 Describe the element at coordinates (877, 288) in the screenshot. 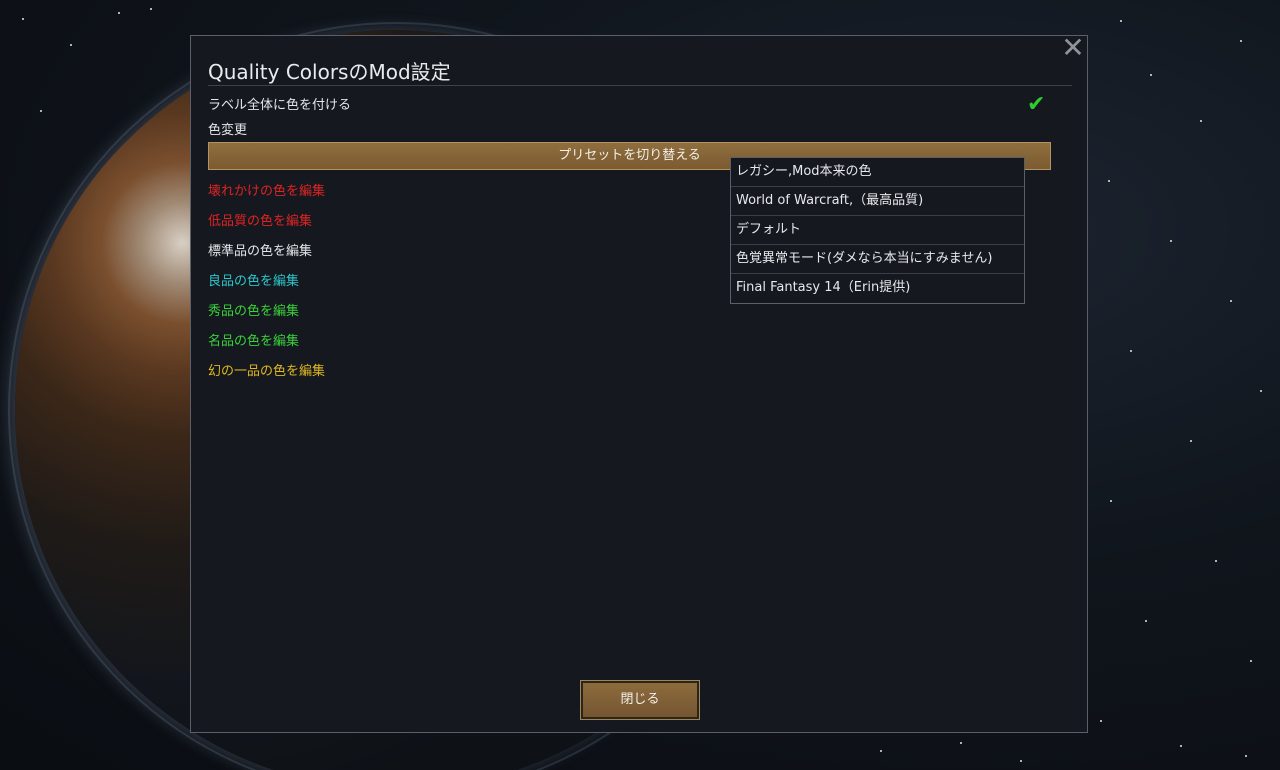

I see `preset-option-ff14: Final Fantasy 14（Erin提供)` at that location.